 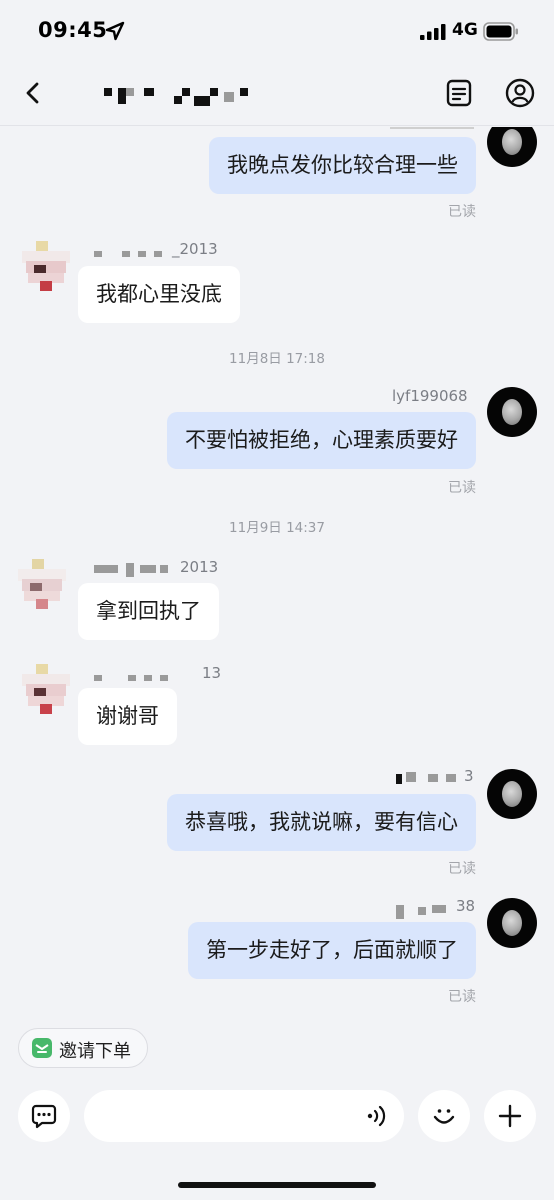 I want to click on location-arrow-icon, so click(x=115, y=31).